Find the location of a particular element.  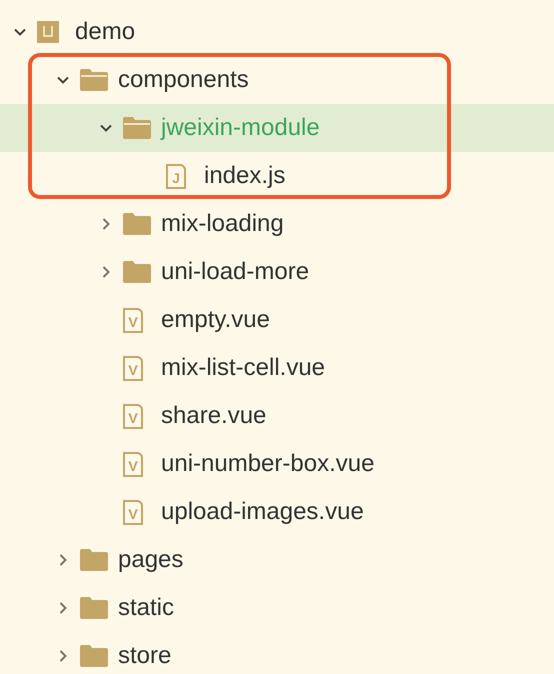

tree-item: V mix-list-cell.vue is located at coordinates (277, 368).